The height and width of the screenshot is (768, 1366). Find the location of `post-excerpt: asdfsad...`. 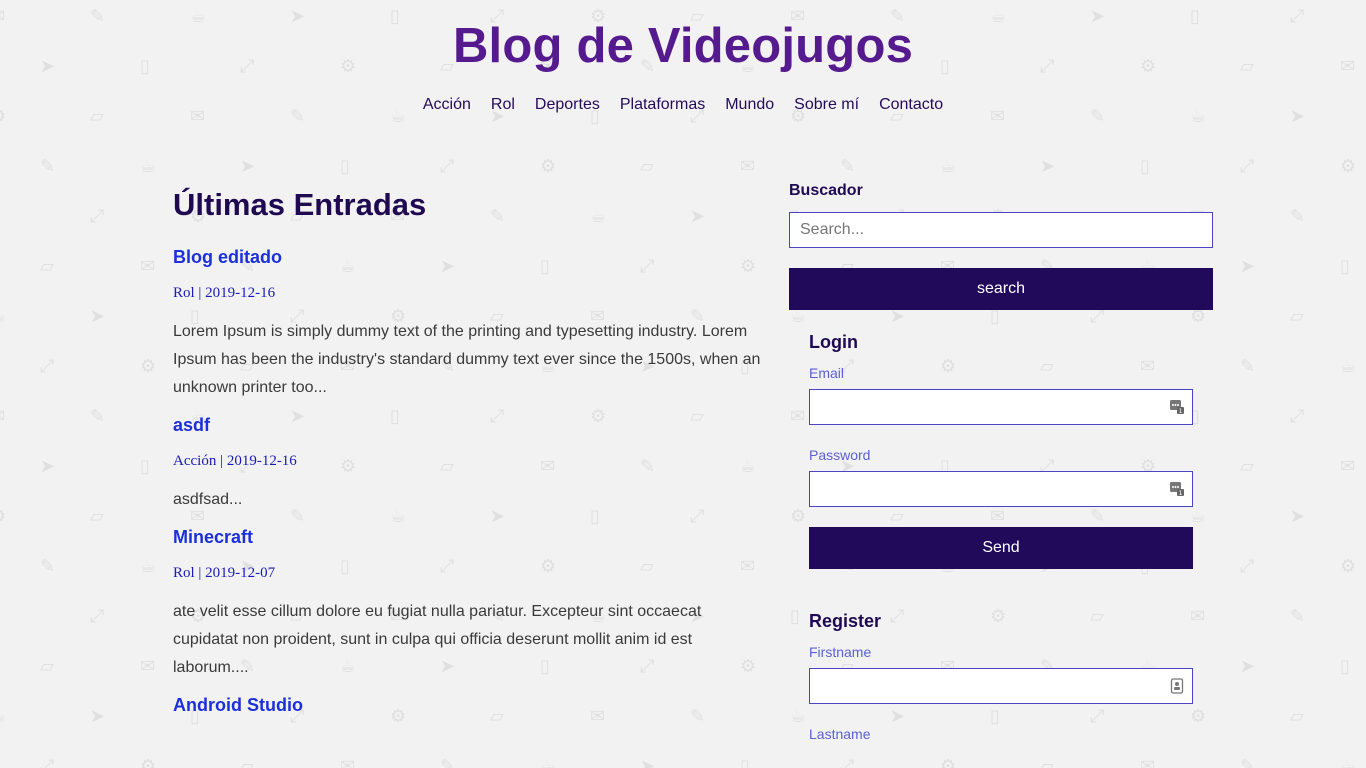

post-excerpt: asdfsad... is located at coordinates (208, 499).